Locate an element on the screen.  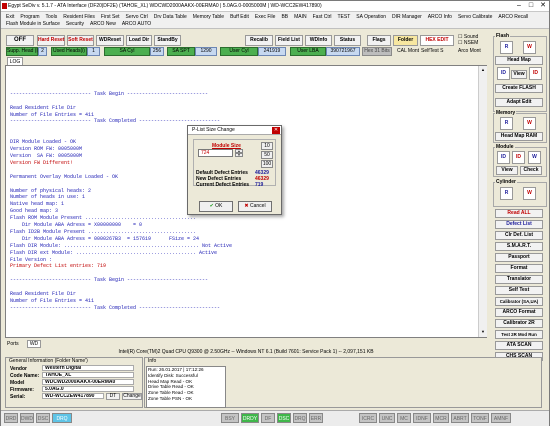
firmware-value: 5.0AG.0 is located at coordinates (88, 389).